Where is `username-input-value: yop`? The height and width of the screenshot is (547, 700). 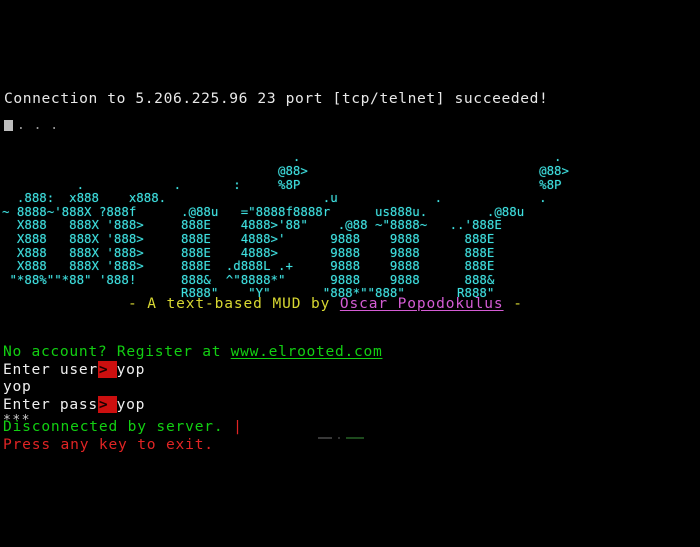
username-input-value: yop is located at coordinates (131, 369).